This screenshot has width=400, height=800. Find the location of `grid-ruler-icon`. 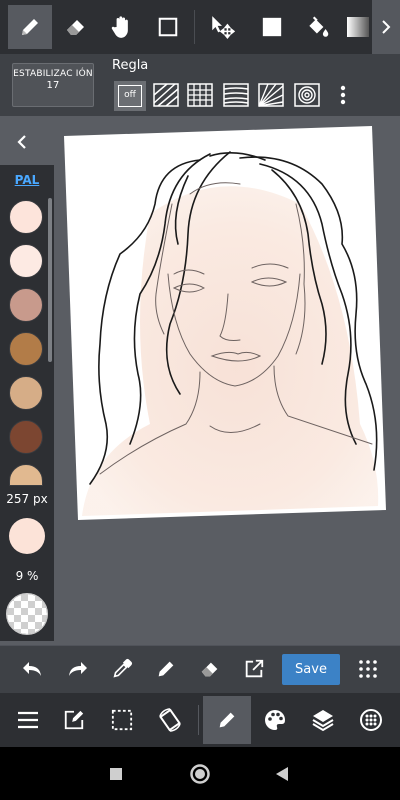

grid-ruler-icon is located at coordinates (200, 95).